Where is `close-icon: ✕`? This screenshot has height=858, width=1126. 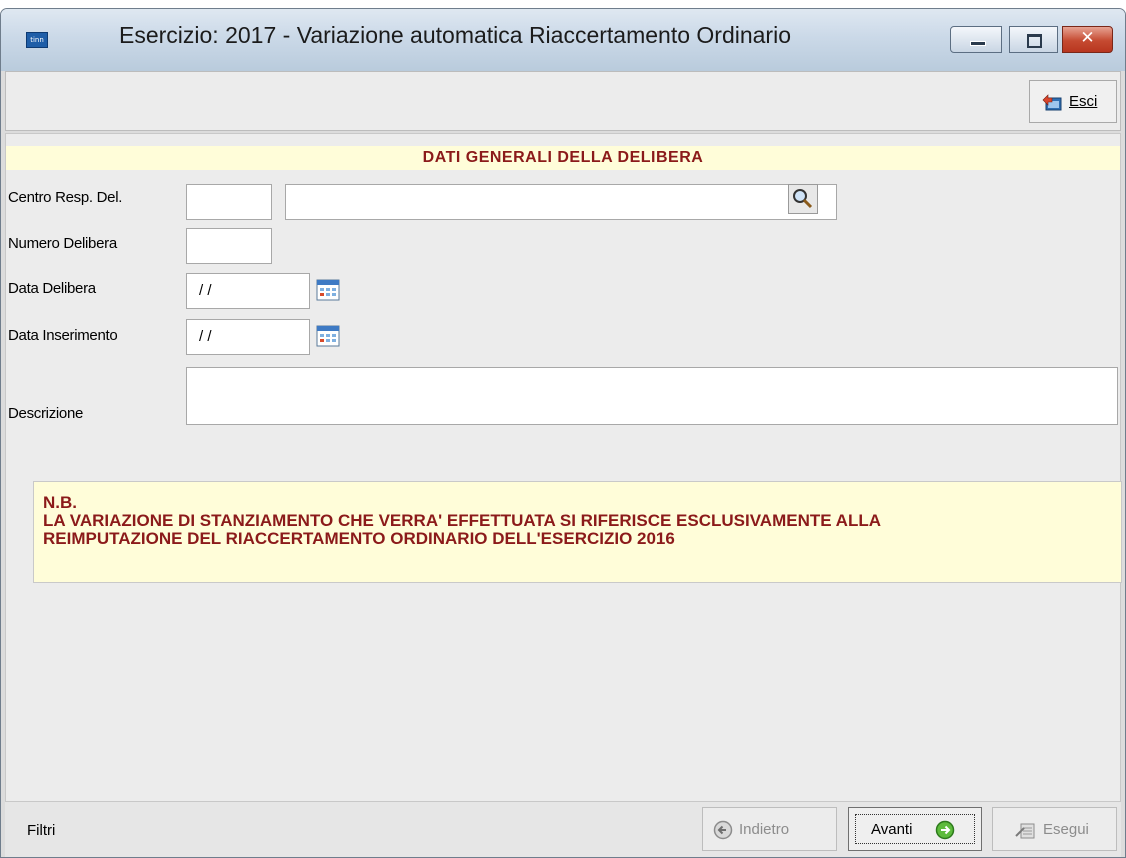 close-icon: ✕ is located at coordinates (1087, 38).